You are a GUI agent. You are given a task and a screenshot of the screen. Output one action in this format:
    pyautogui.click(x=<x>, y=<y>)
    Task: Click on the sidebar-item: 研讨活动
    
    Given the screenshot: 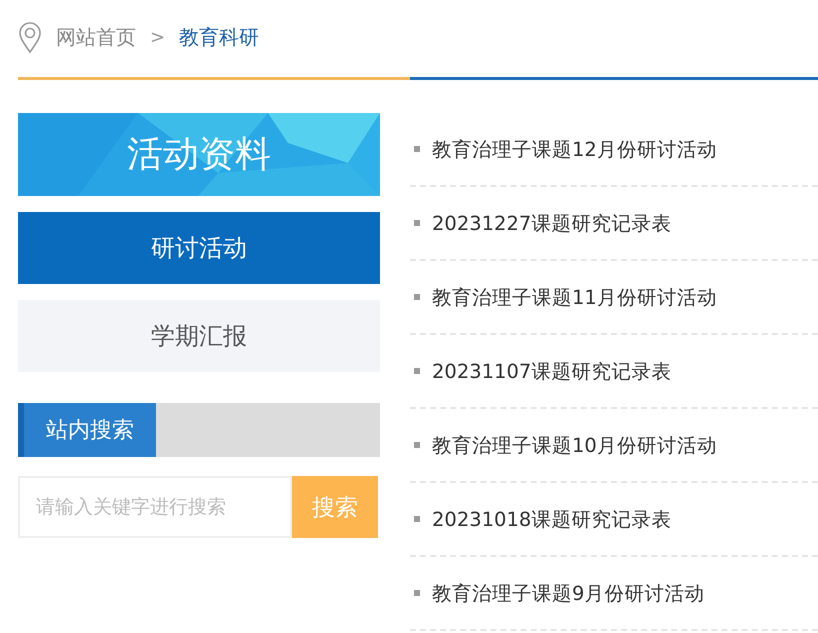 What is the action you would take?
    pyautogui.click(x=199, y=248)
    